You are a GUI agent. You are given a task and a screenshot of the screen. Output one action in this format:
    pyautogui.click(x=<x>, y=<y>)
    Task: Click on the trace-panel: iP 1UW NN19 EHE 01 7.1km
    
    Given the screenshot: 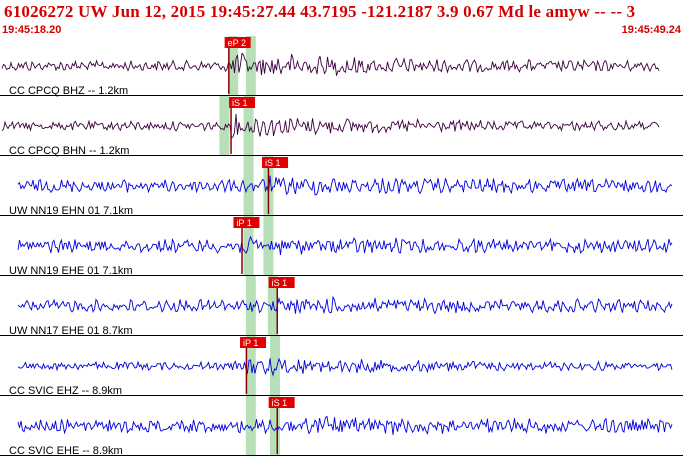 What is the action you would take?
    pyautogui.click(x=341, y=246)
    